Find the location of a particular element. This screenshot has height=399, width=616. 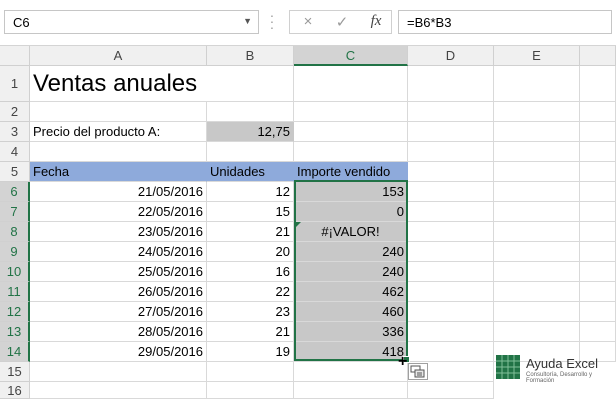

cell-e8 is located at coordinates (537, 232).